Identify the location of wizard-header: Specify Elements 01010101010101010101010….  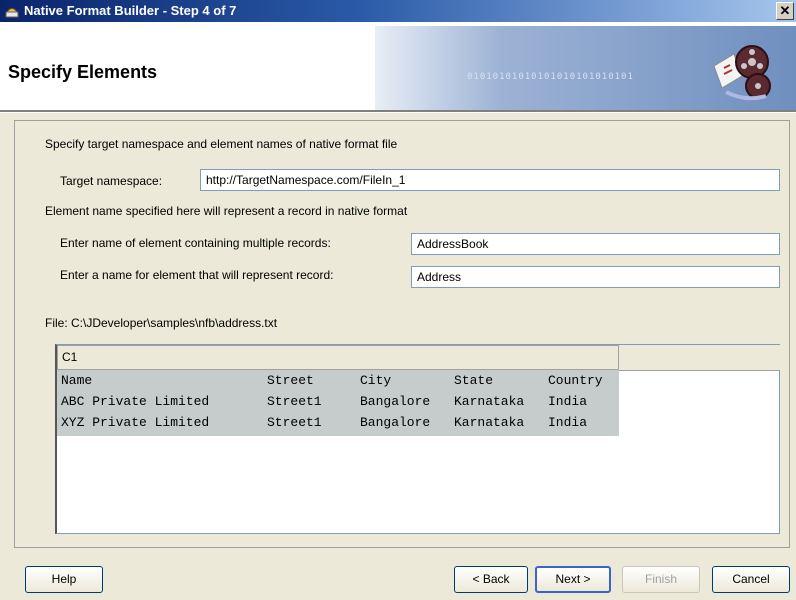
(398, 66).